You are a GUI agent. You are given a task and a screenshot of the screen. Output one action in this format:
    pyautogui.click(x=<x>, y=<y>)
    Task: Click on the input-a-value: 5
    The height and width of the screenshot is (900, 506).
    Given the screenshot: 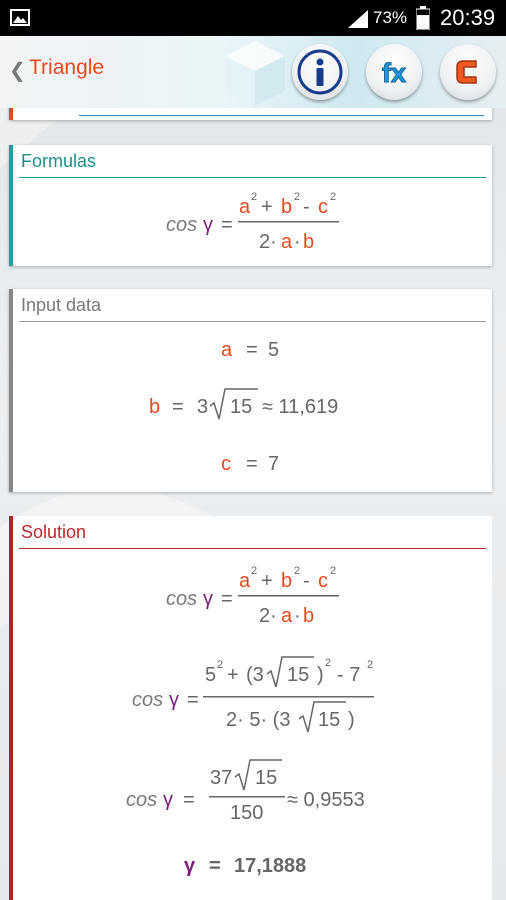 What is the action you would take?
    pyautogui.click(x=273, y=350)
    